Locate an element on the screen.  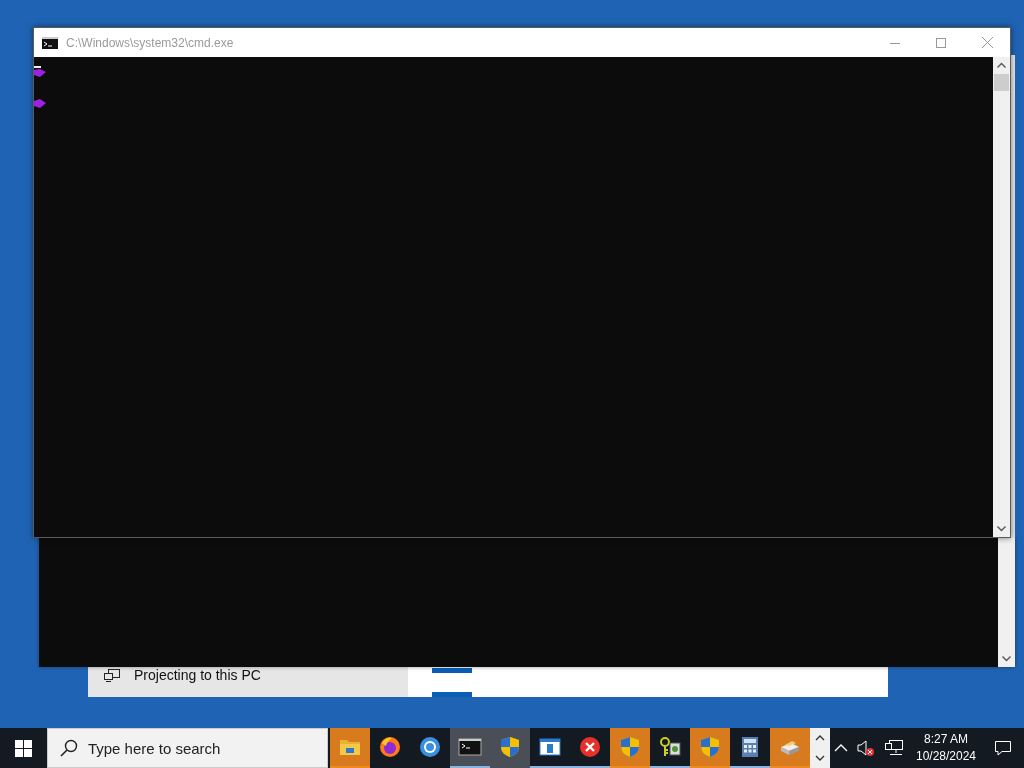
caret-up-icon is located at coordinates (840, 748).